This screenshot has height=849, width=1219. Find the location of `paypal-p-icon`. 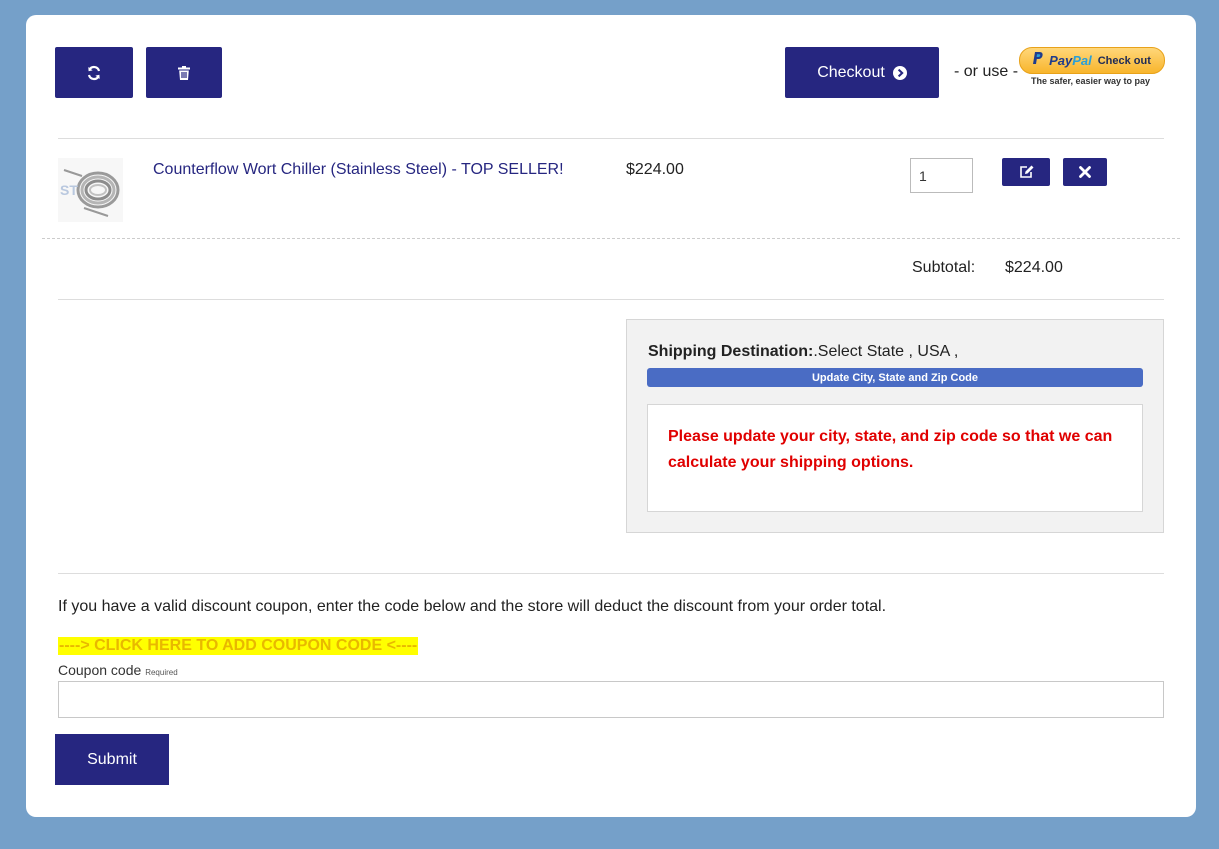

paypal-p-icon is located at coordinates (1038, 60).